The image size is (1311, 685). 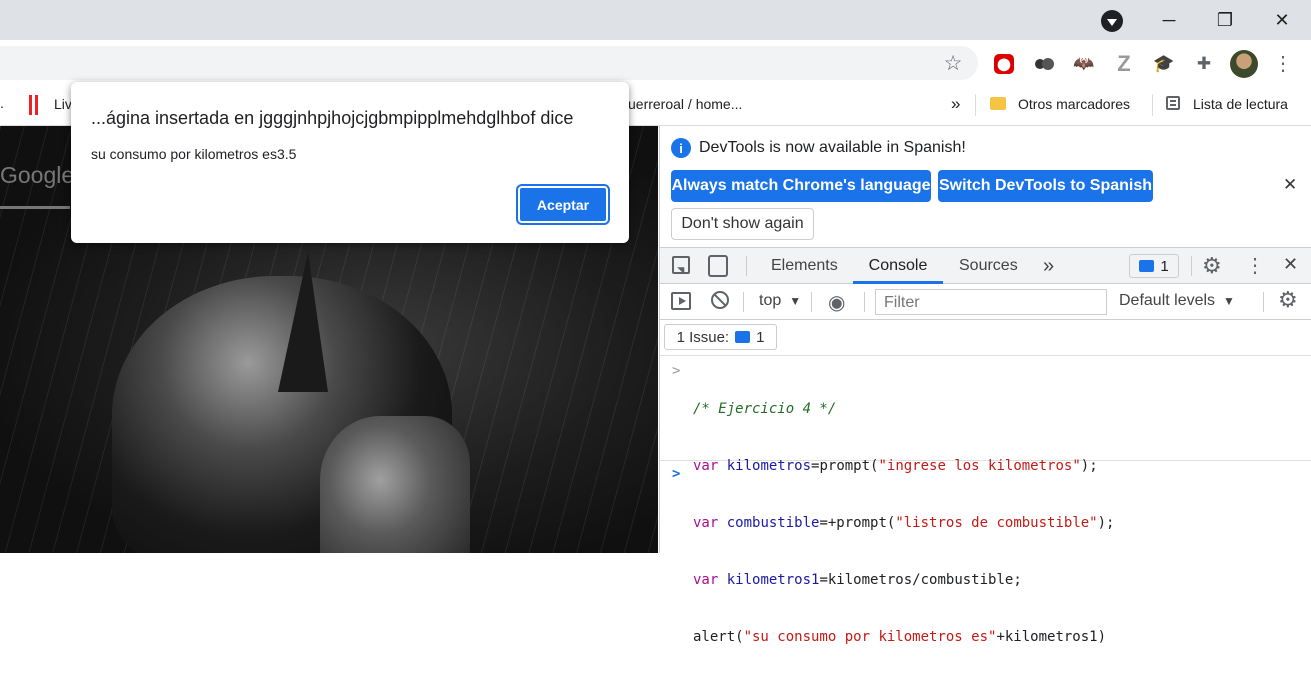 I want to click on console-toolbar: top ▼ ◉ Filter Default levels ▼ ⚙, so click(x=985, y=302).